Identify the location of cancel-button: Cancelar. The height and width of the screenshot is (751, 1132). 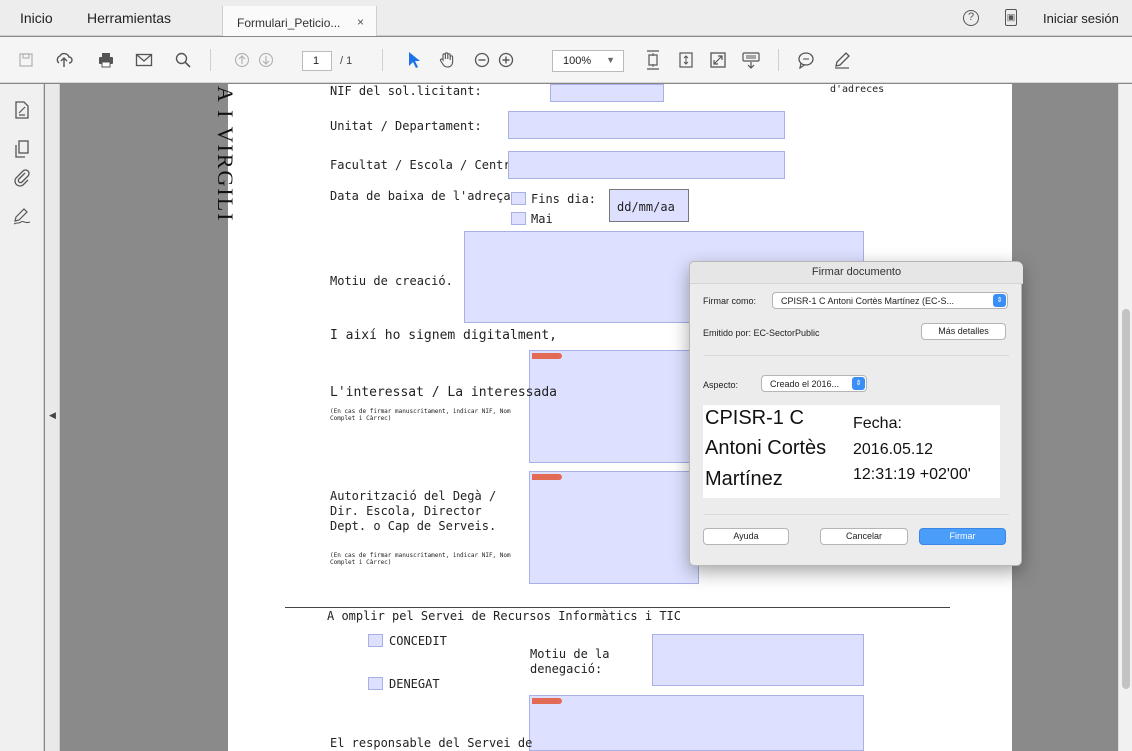
(864, 536).